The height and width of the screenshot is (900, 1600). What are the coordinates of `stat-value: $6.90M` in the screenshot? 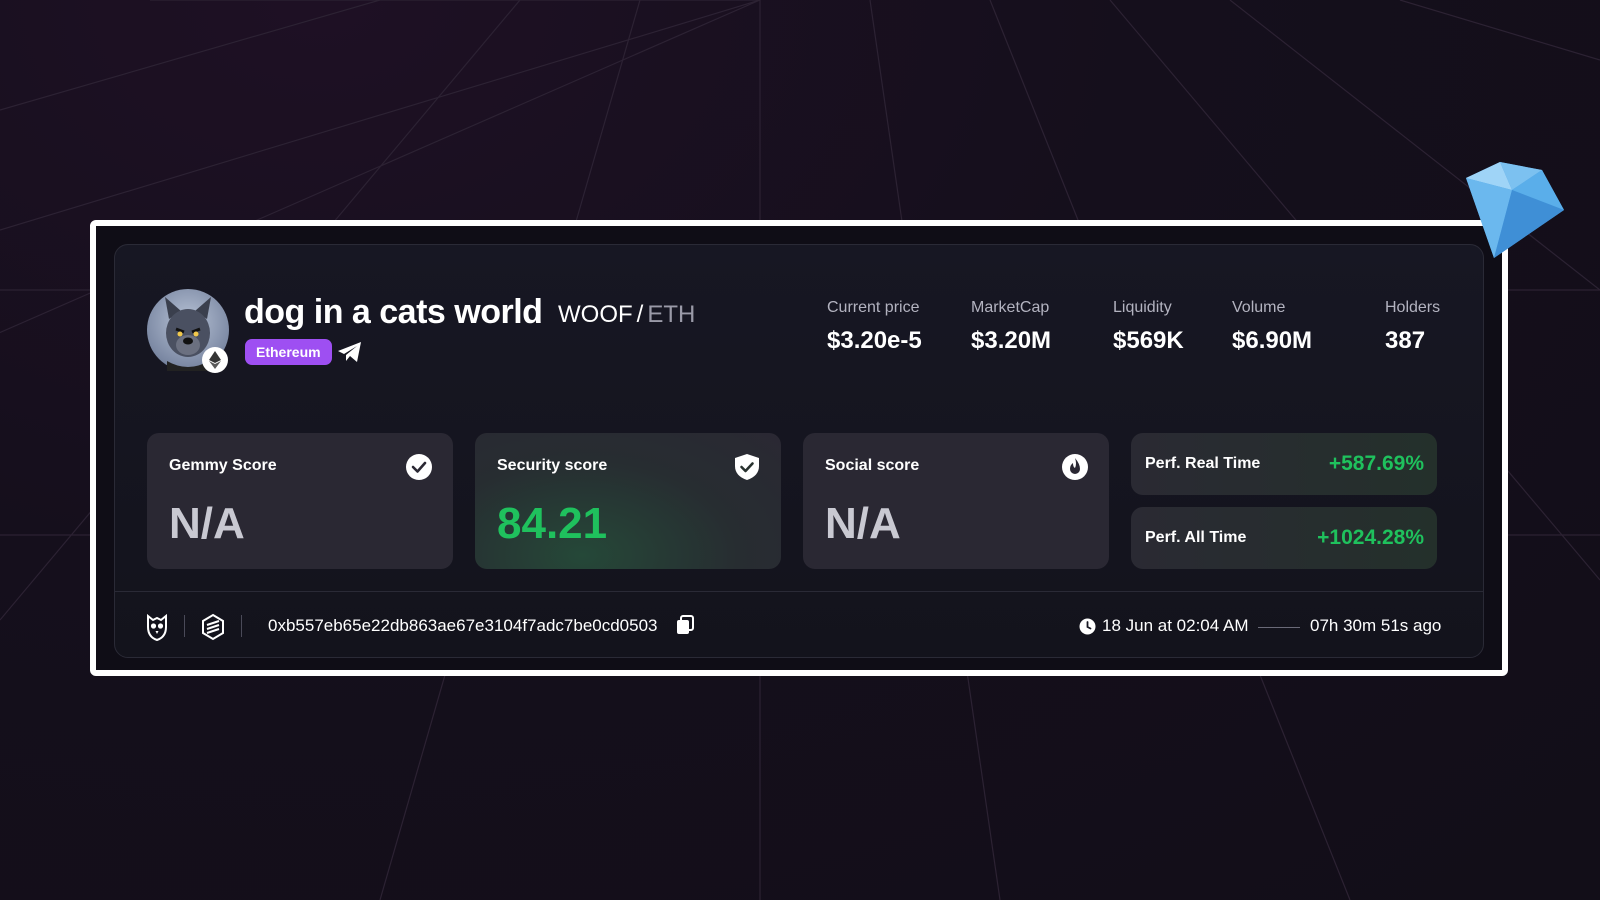 It's located at (1272, 340).